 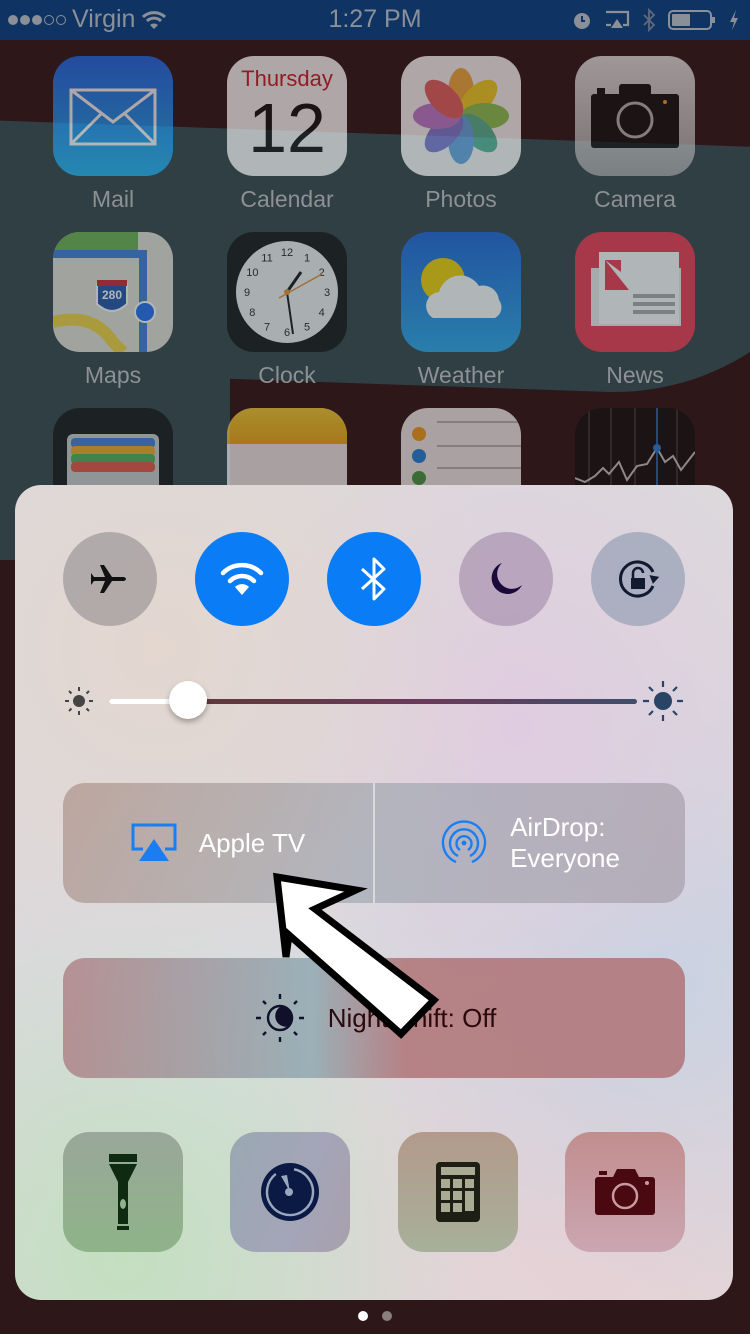 I want to click on bluetooth-toggle, so click(x=374, y=579).